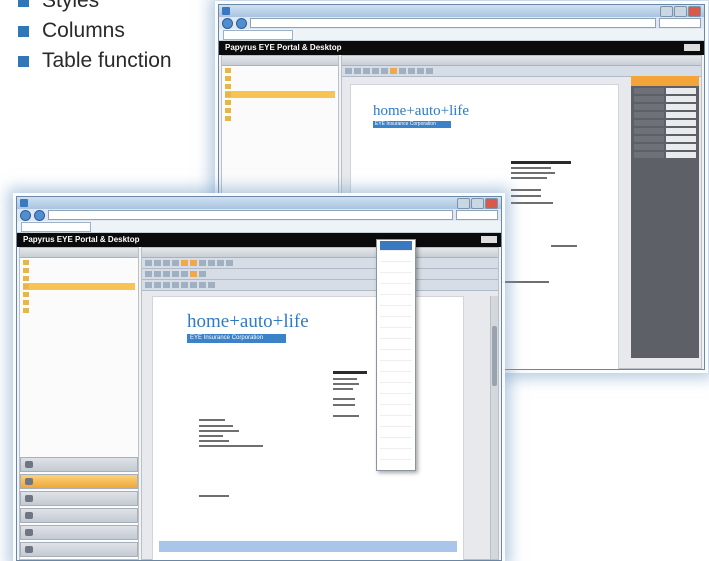  I want to click on document-scrollbar, so click(494, 427).